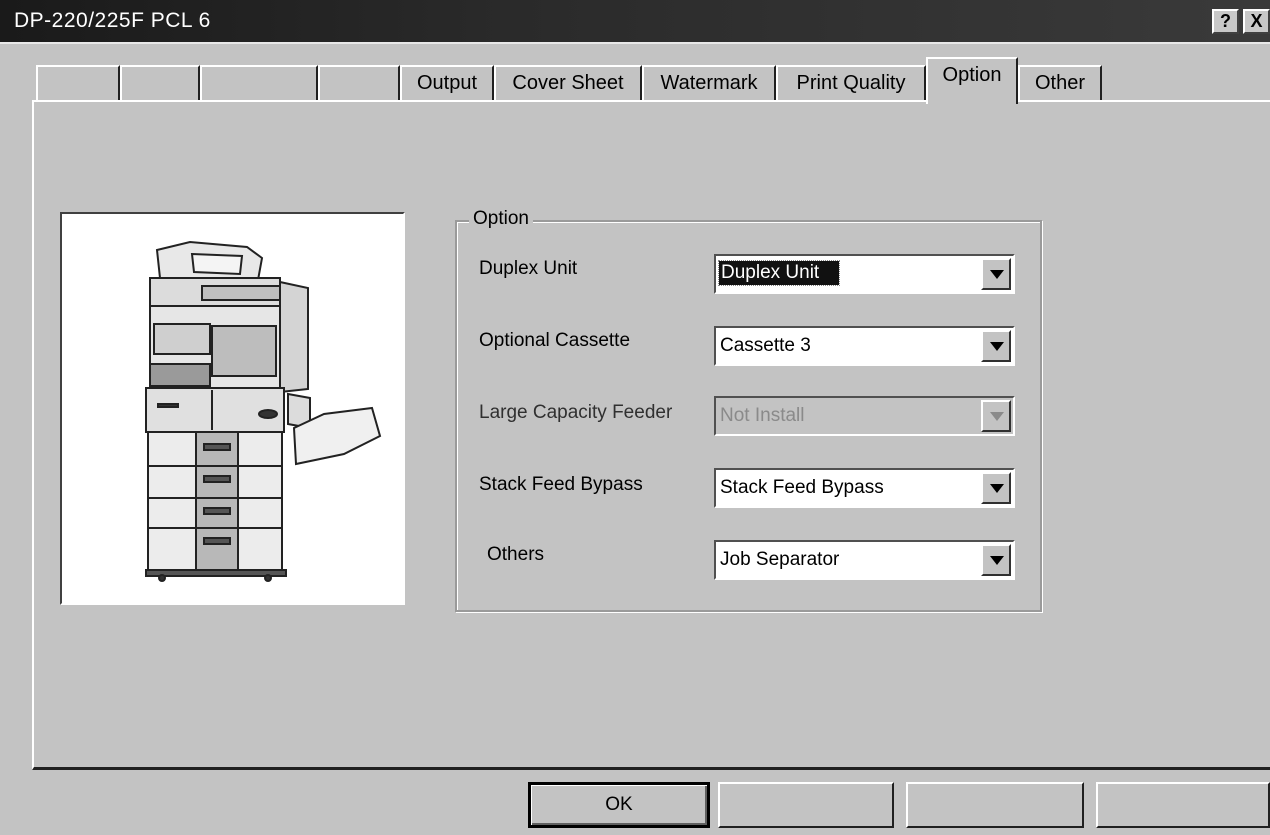 This screenshot has height=835, width=1270. I want to click on stack-feed-bypass-select: Stack Feed Bypass, so click(864, 488).